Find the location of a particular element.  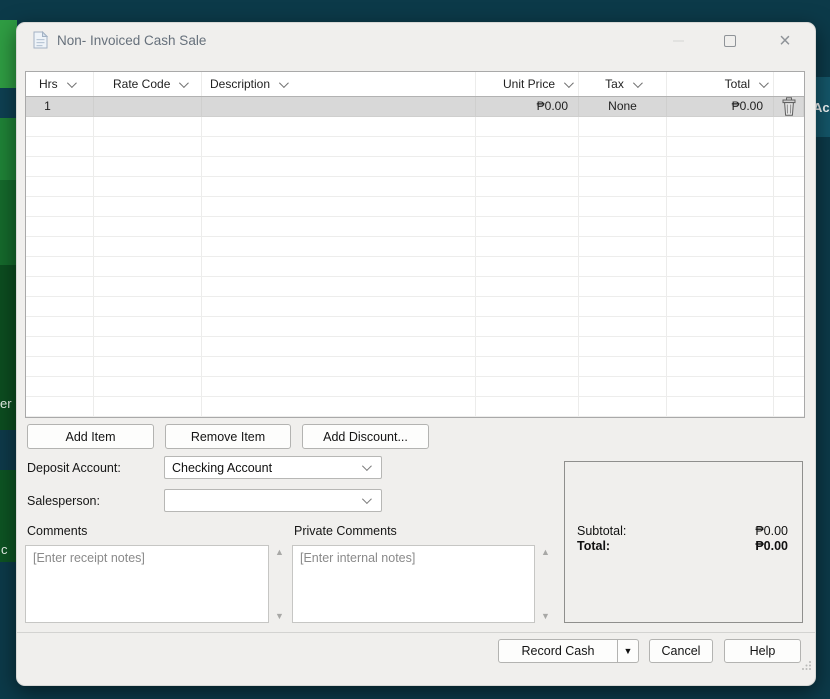

record-cash-button: Record Cash ▼ is located at coordinates (568, 651).